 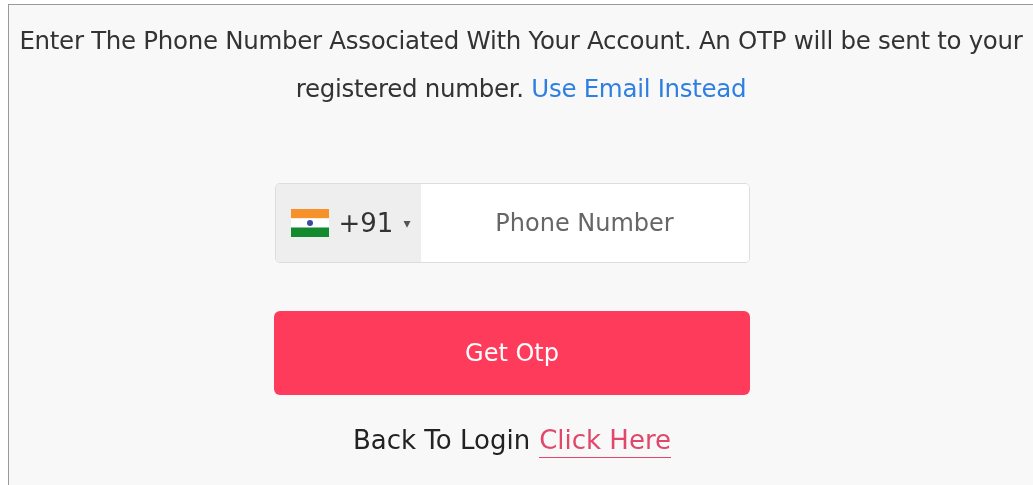 I want to click on phone-field: +91 ▾ Phone Number, so click(x=512, y=223).